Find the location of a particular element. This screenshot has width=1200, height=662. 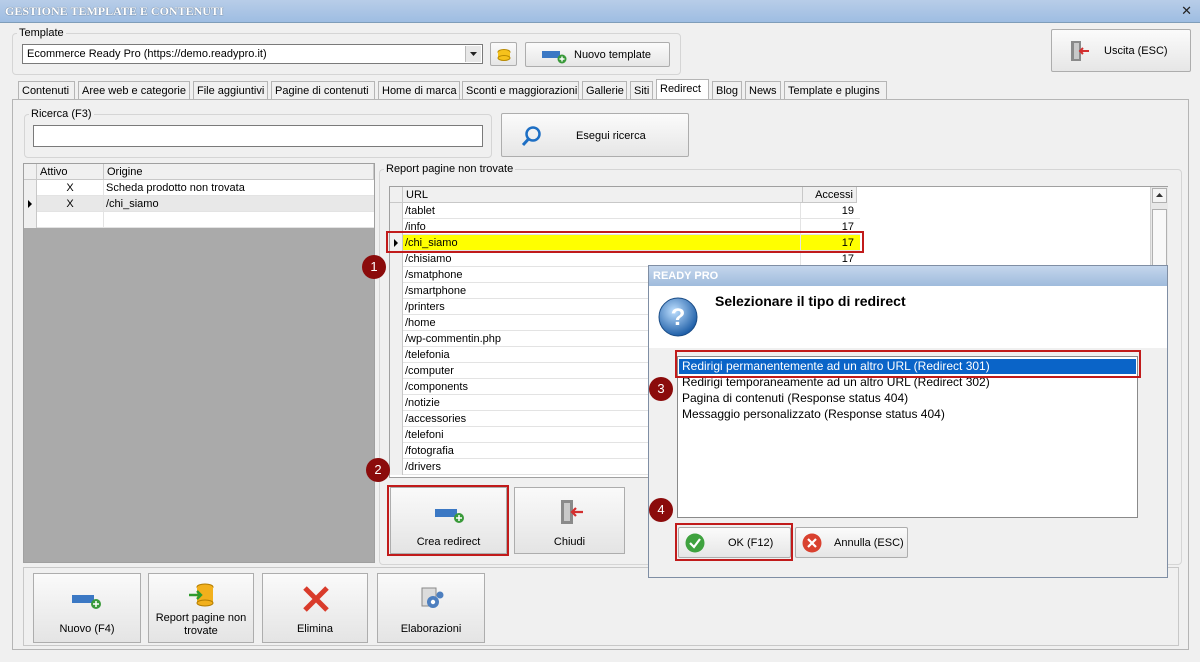

callout-4: 4 is located at coordinates (661, 510).